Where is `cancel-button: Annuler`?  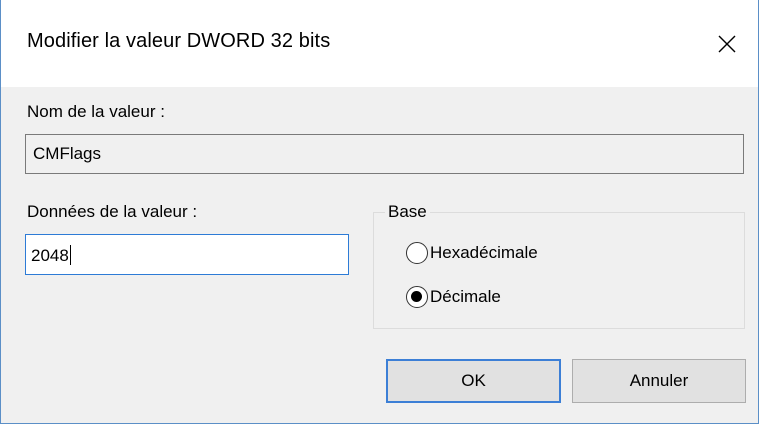 cancel-button: Annuler is located at coordinates (659, 381).